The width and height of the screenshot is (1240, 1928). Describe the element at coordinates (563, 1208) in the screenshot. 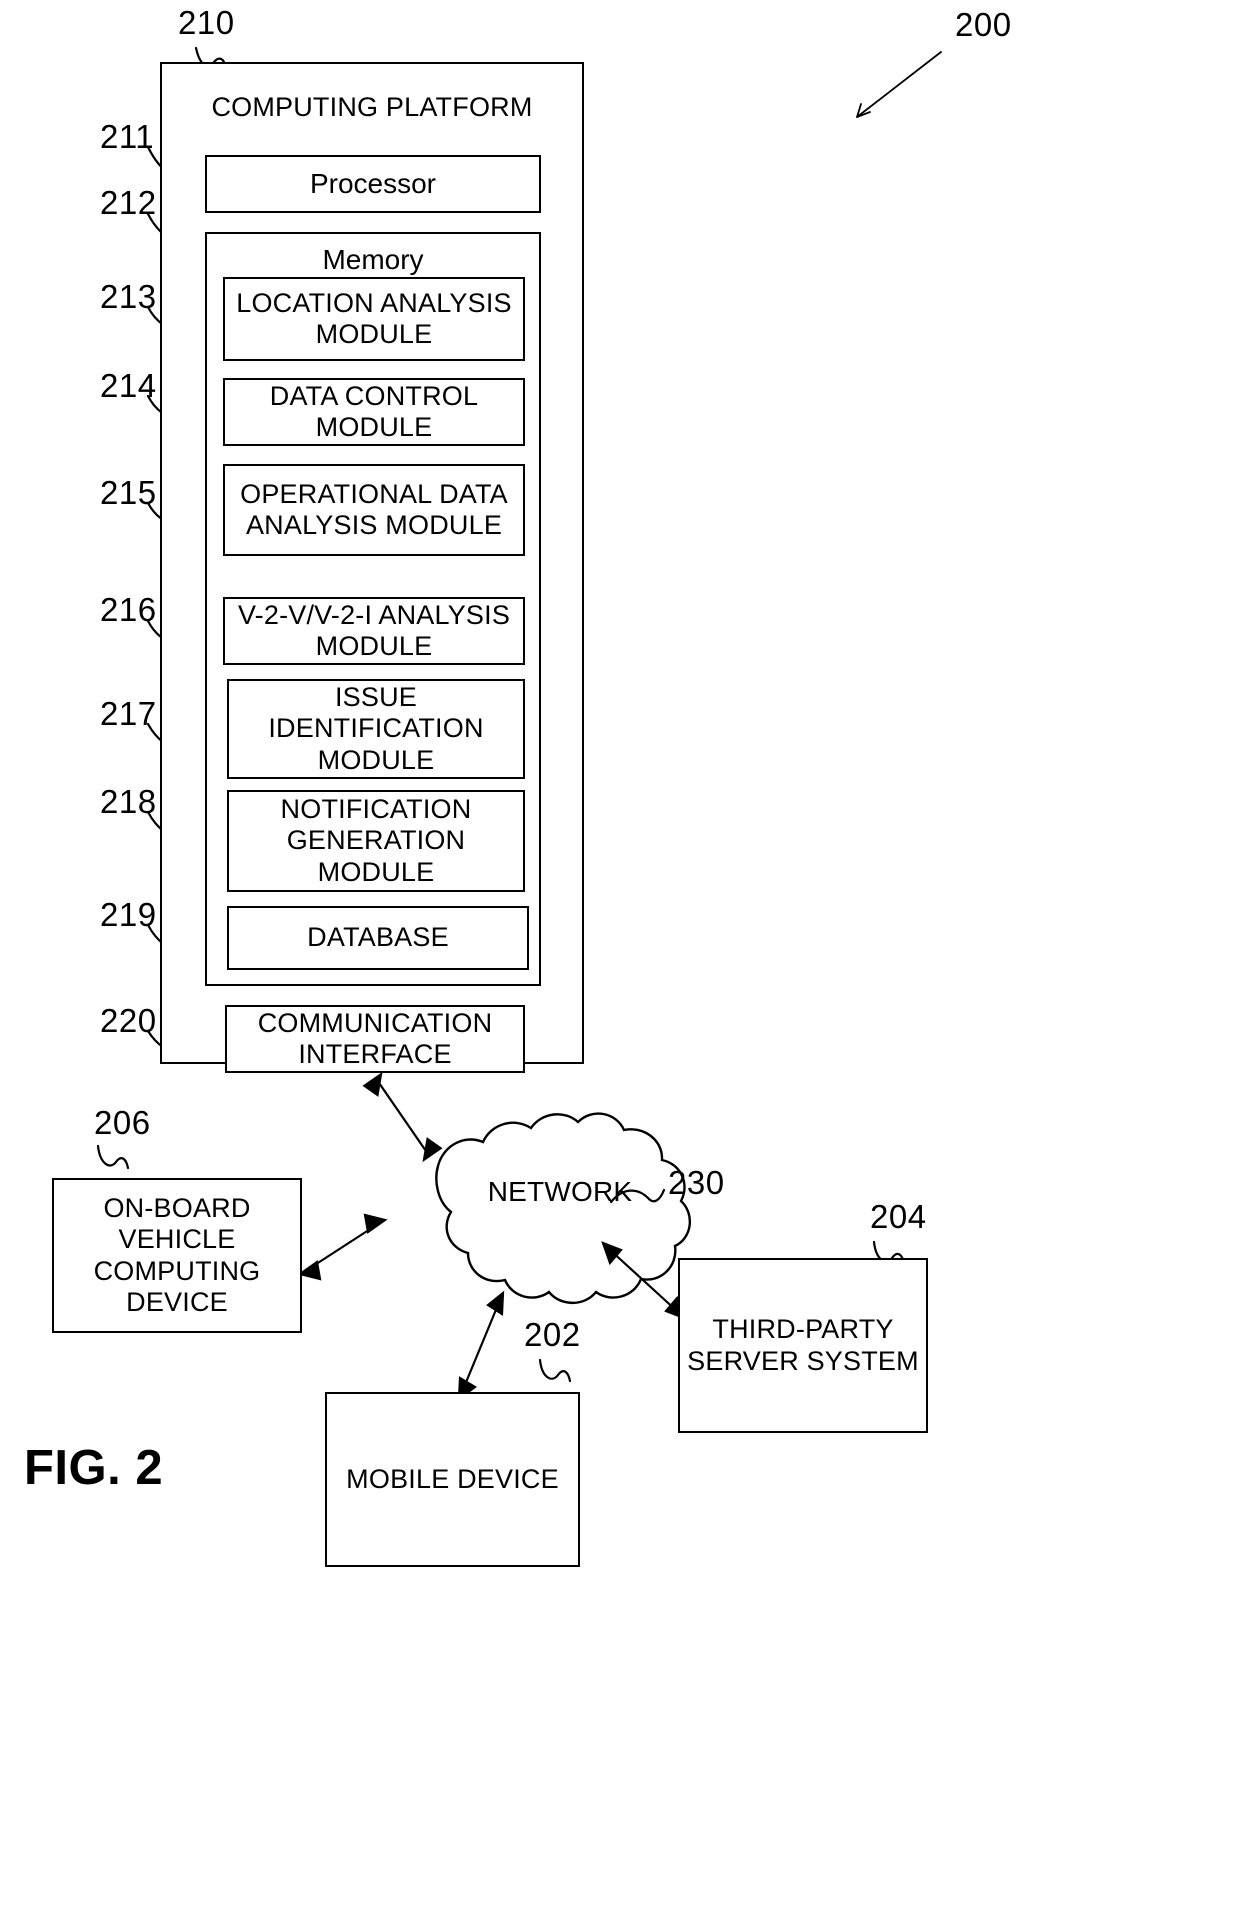

I see `network-cloud` at that location.